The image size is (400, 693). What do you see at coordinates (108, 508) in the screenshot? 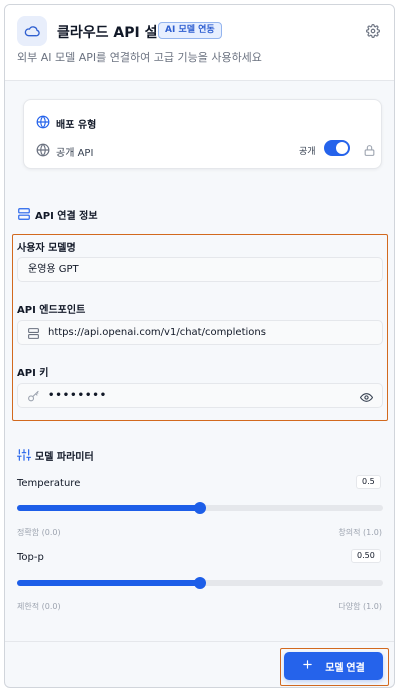
I see `temperature-slider-fill` at bounding box center [108, 508].